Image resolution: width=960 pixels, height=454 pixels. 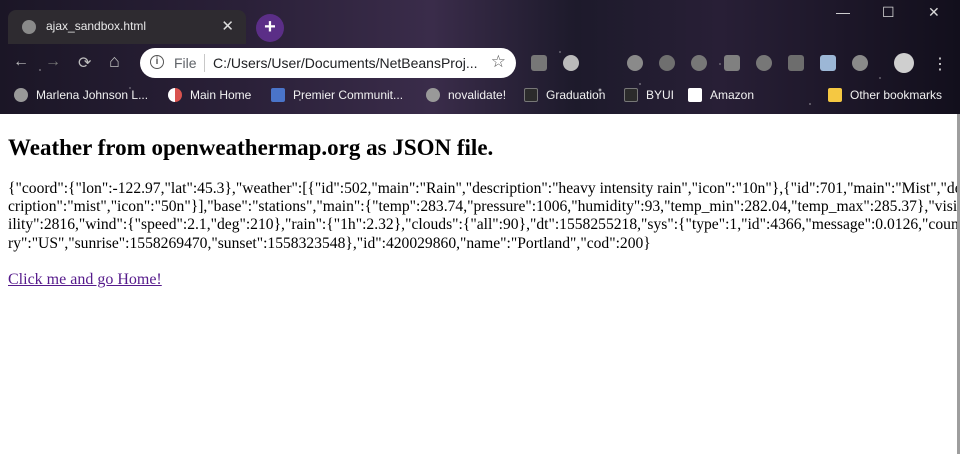 I want to click on extension-cube-icon, so click(x=828, y=63).